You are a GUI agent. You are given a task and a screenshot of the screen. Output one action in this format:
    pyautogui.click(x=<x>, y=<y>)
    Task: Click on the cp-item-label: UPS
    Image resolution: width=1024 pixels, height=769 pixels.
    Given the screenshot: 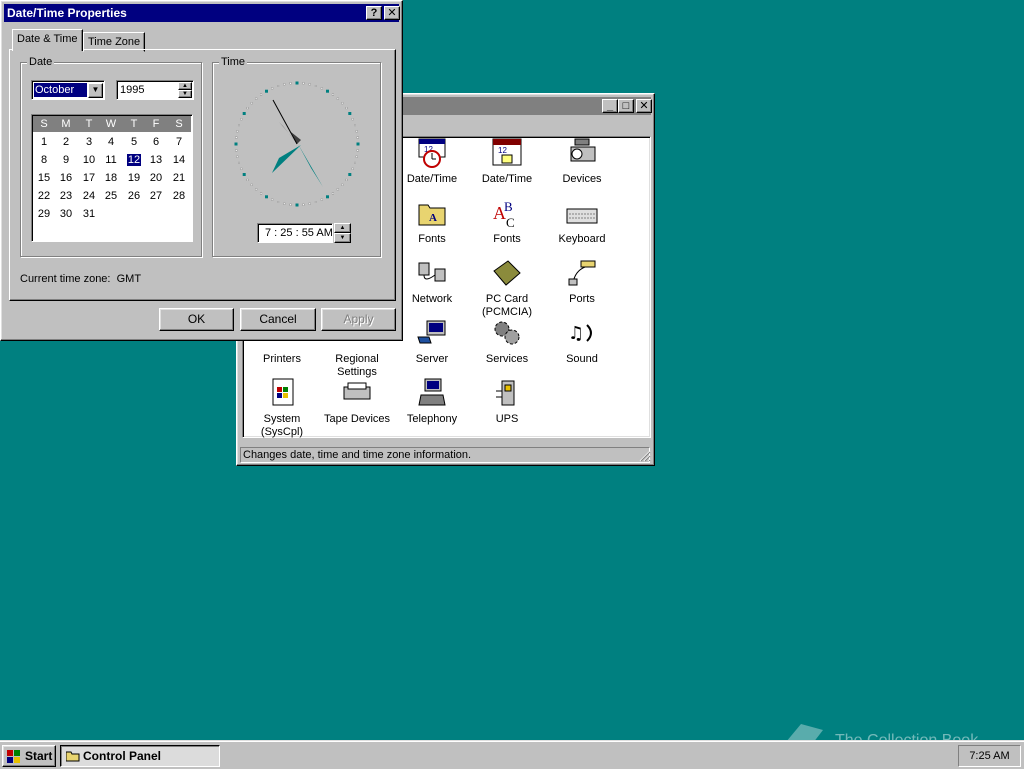 What is the action you would take?
    pyautogui.click(x=507, y=419)
    